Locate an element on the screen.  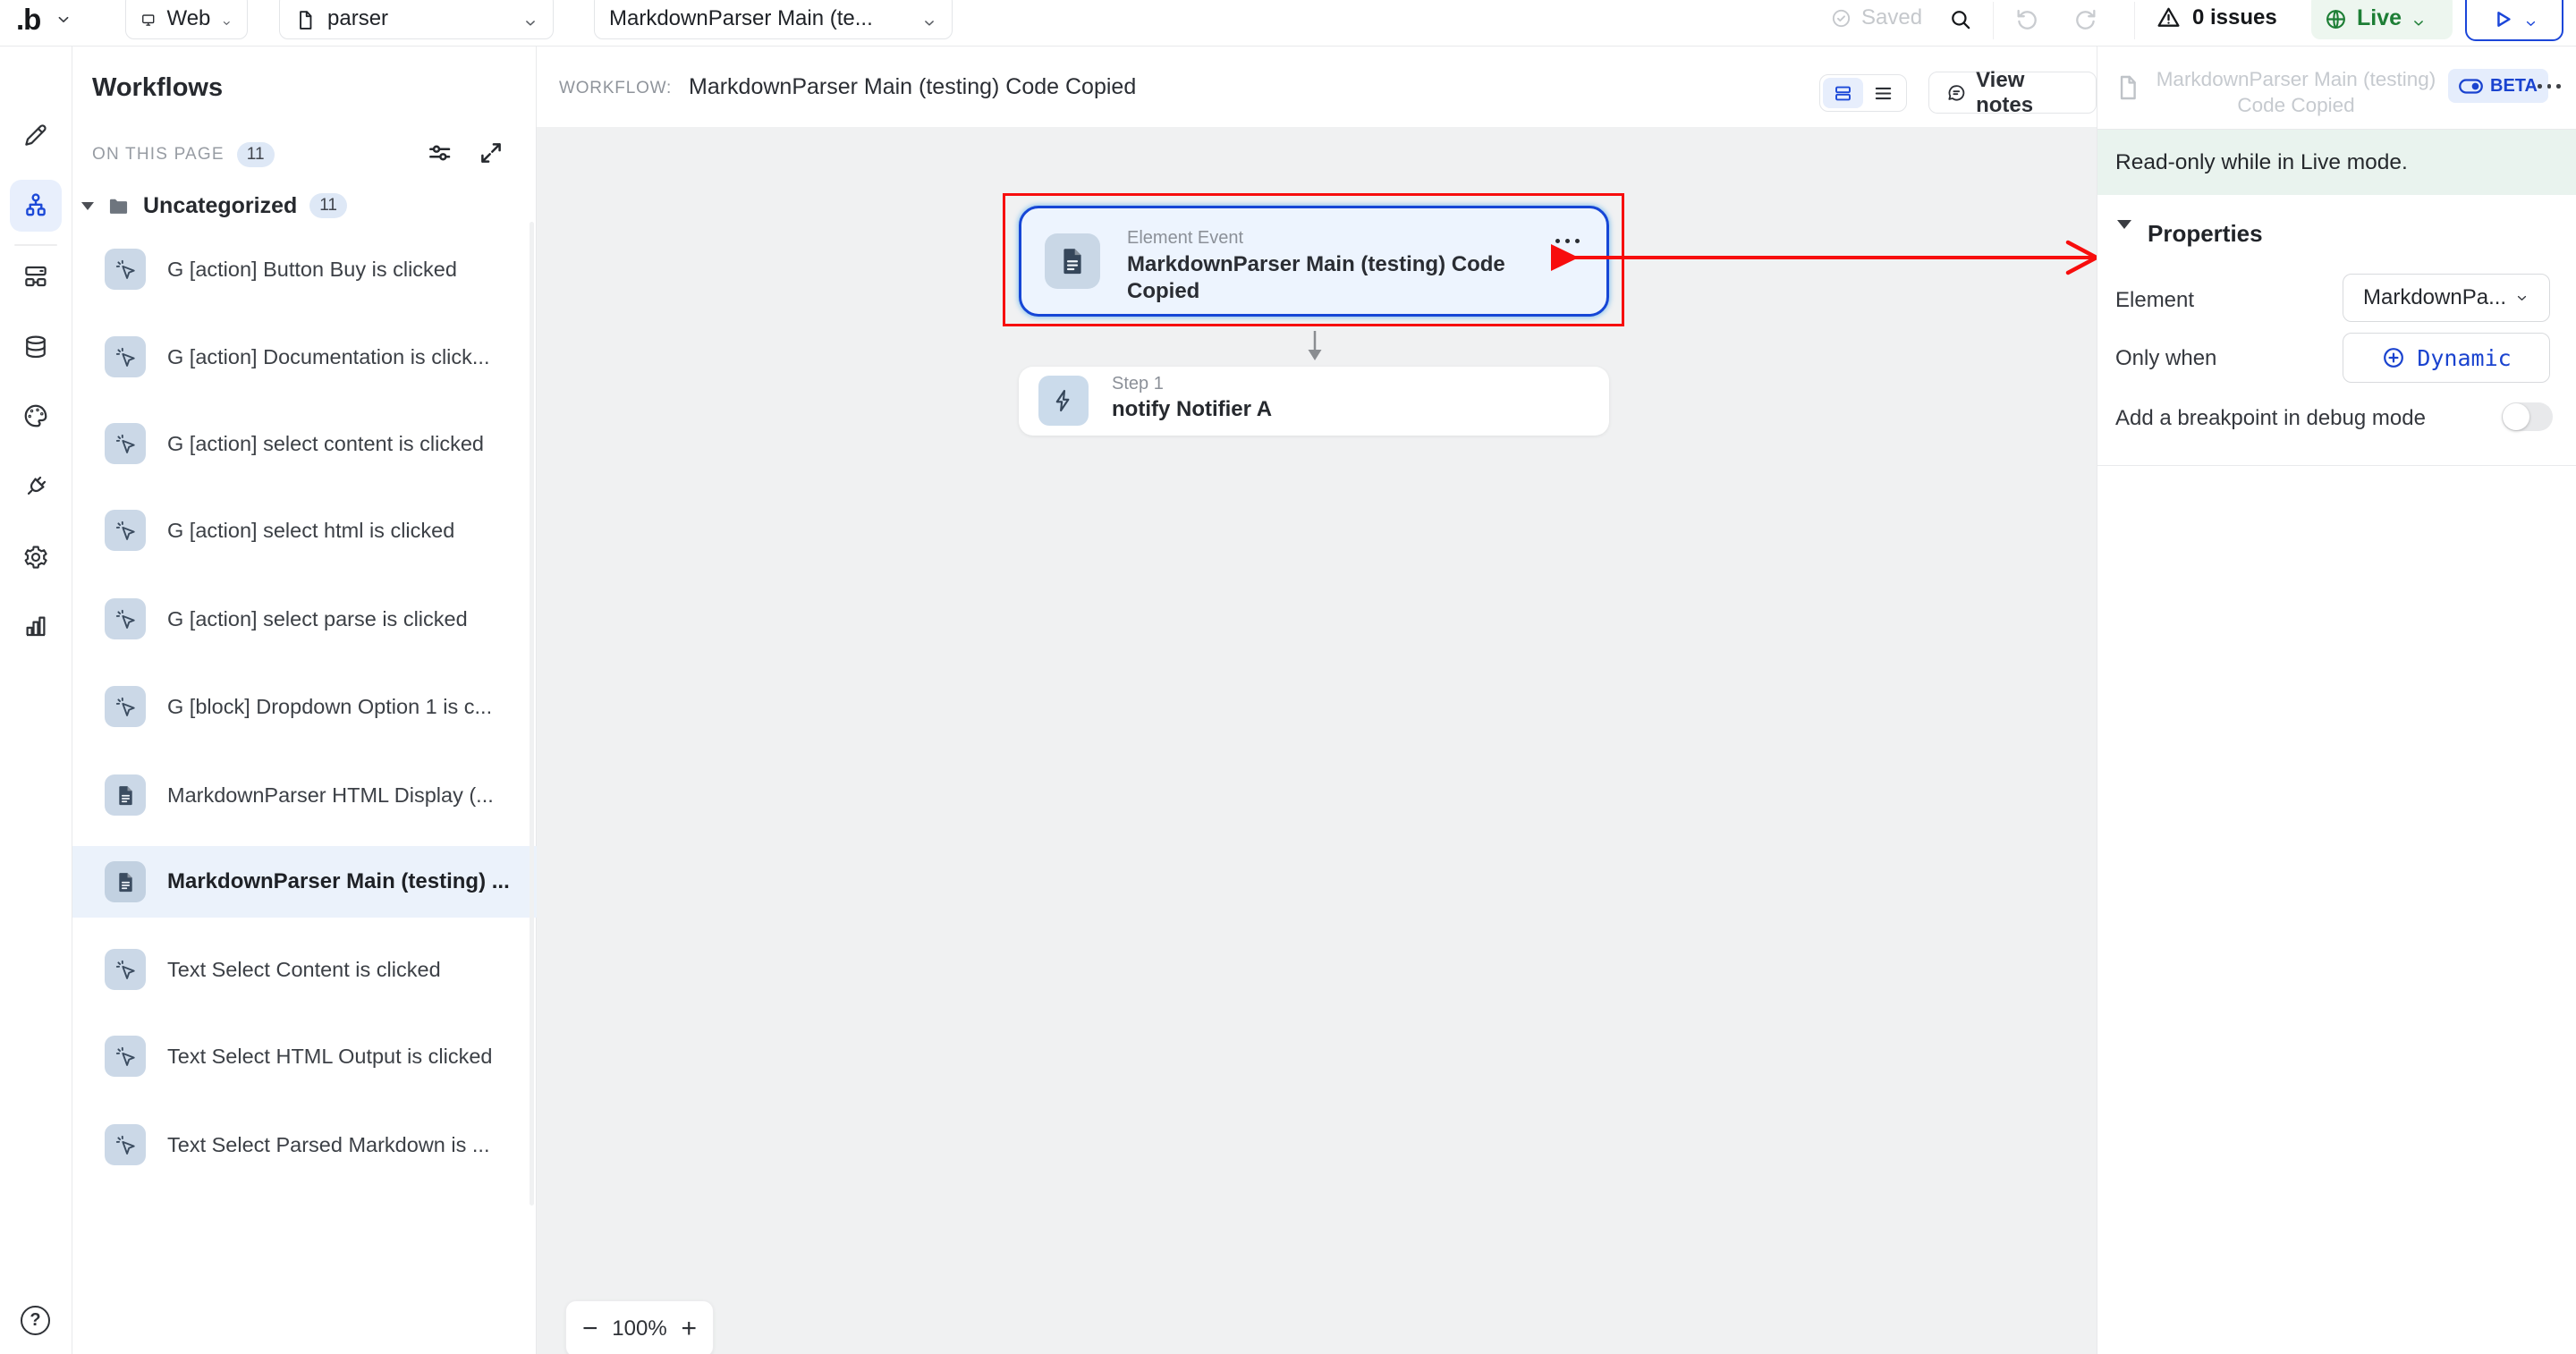
search-icon is located at coordinates (1960, 19).